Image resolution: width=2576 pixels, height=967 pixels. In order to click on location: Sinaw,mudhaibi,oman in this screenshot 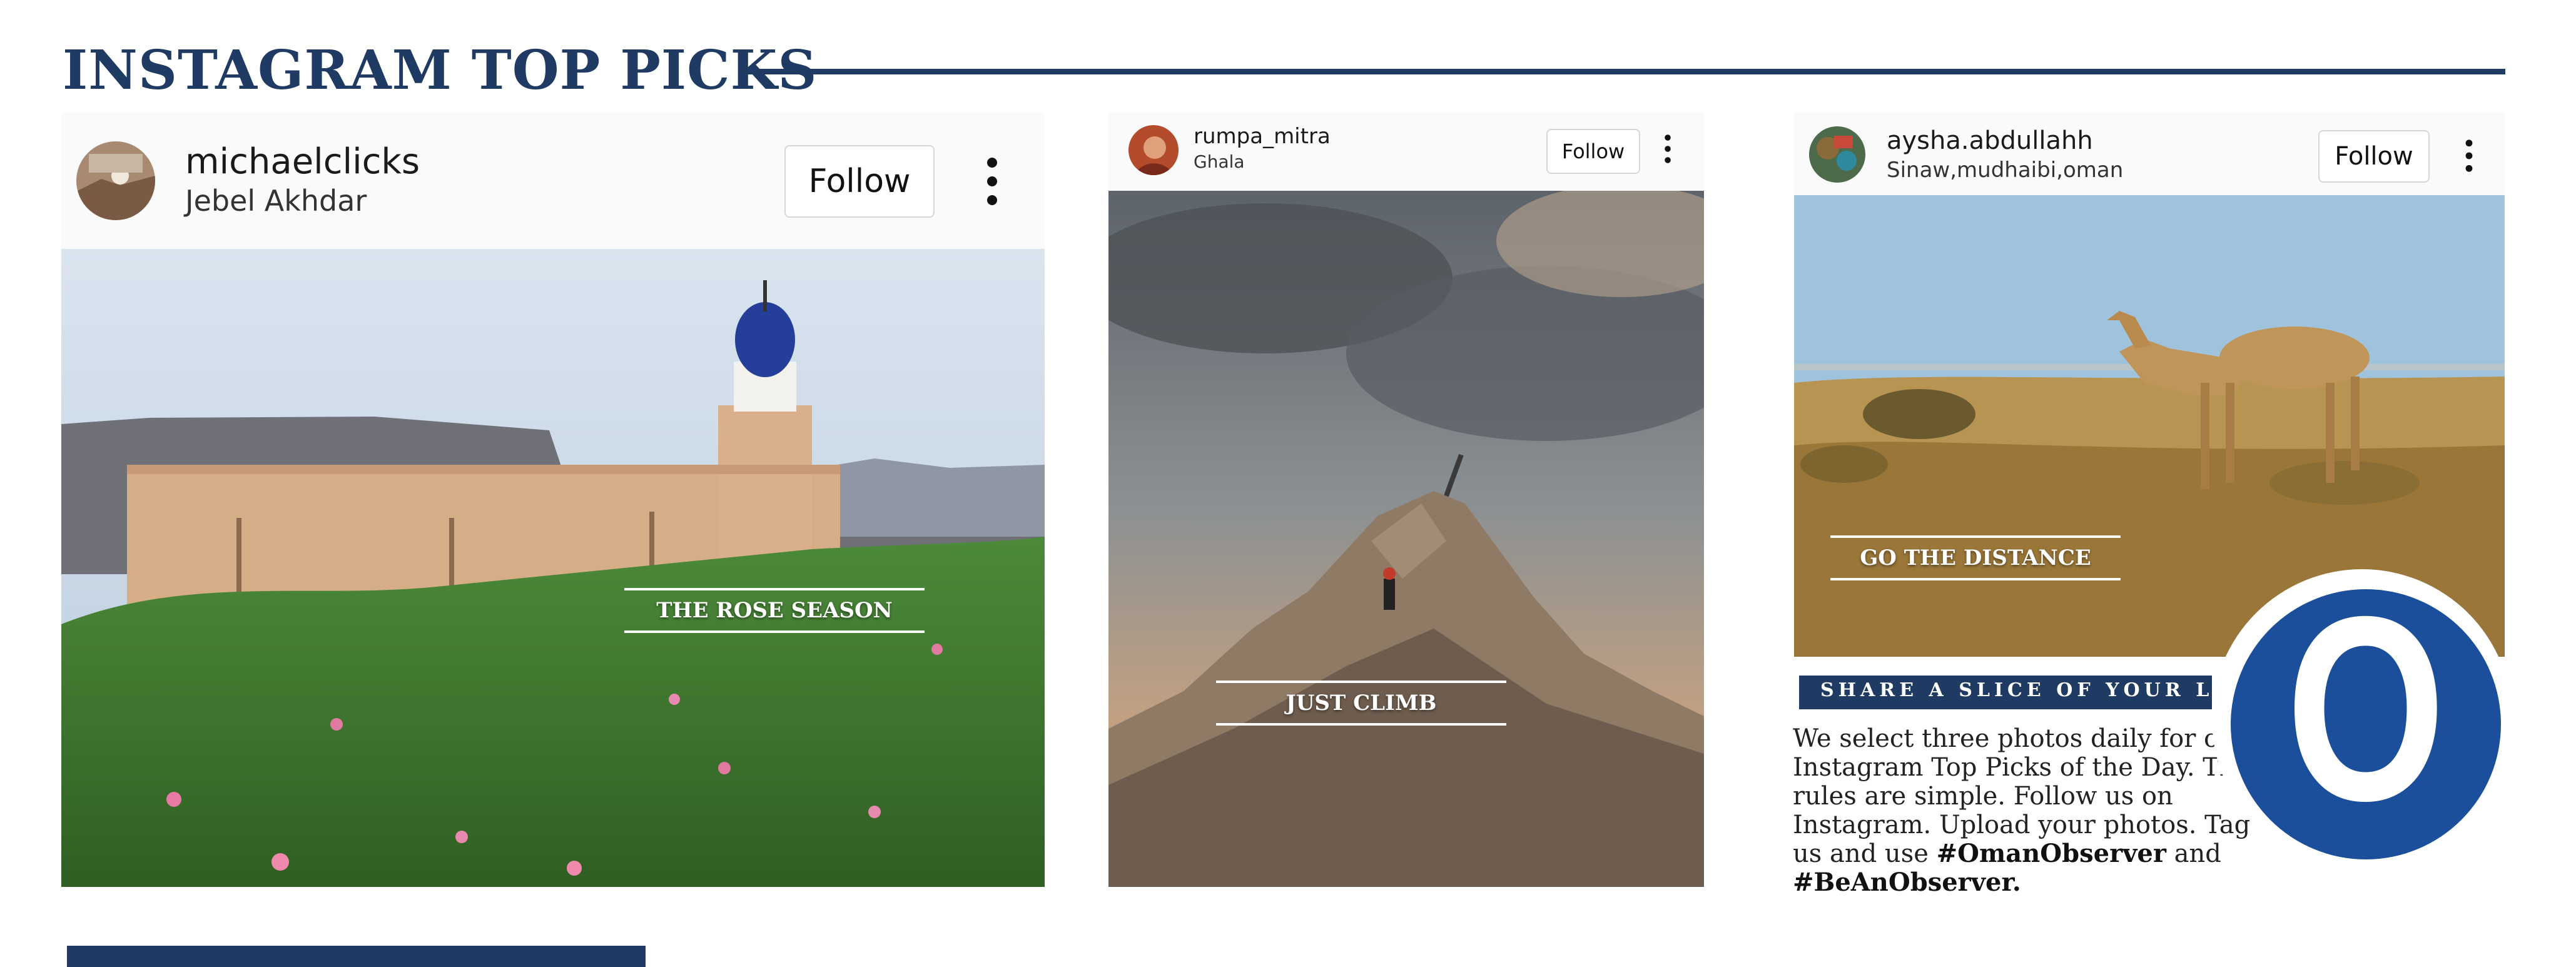, I will do `click(2005, 170)`.